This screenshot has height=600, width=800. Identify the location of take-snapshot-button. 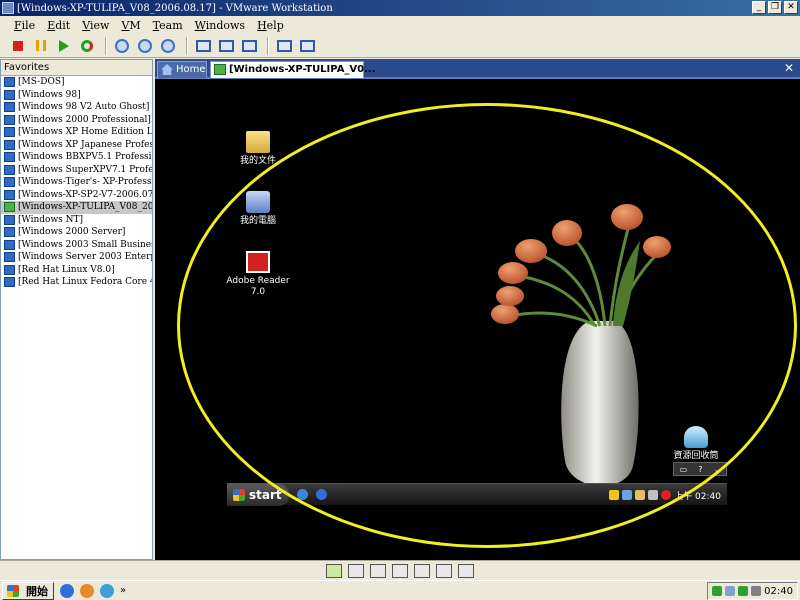
(122, 46).